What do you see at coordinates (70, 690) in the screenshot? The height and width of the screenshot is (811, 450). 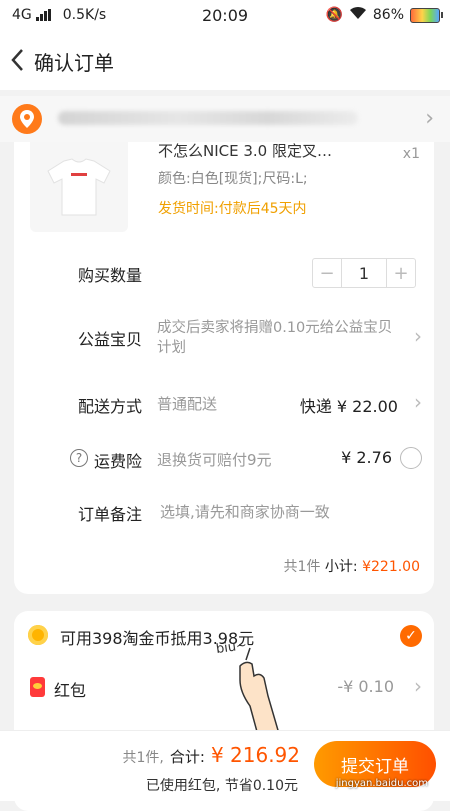 I see `red-packet-label: 红包` at bounding box center [70, 690].